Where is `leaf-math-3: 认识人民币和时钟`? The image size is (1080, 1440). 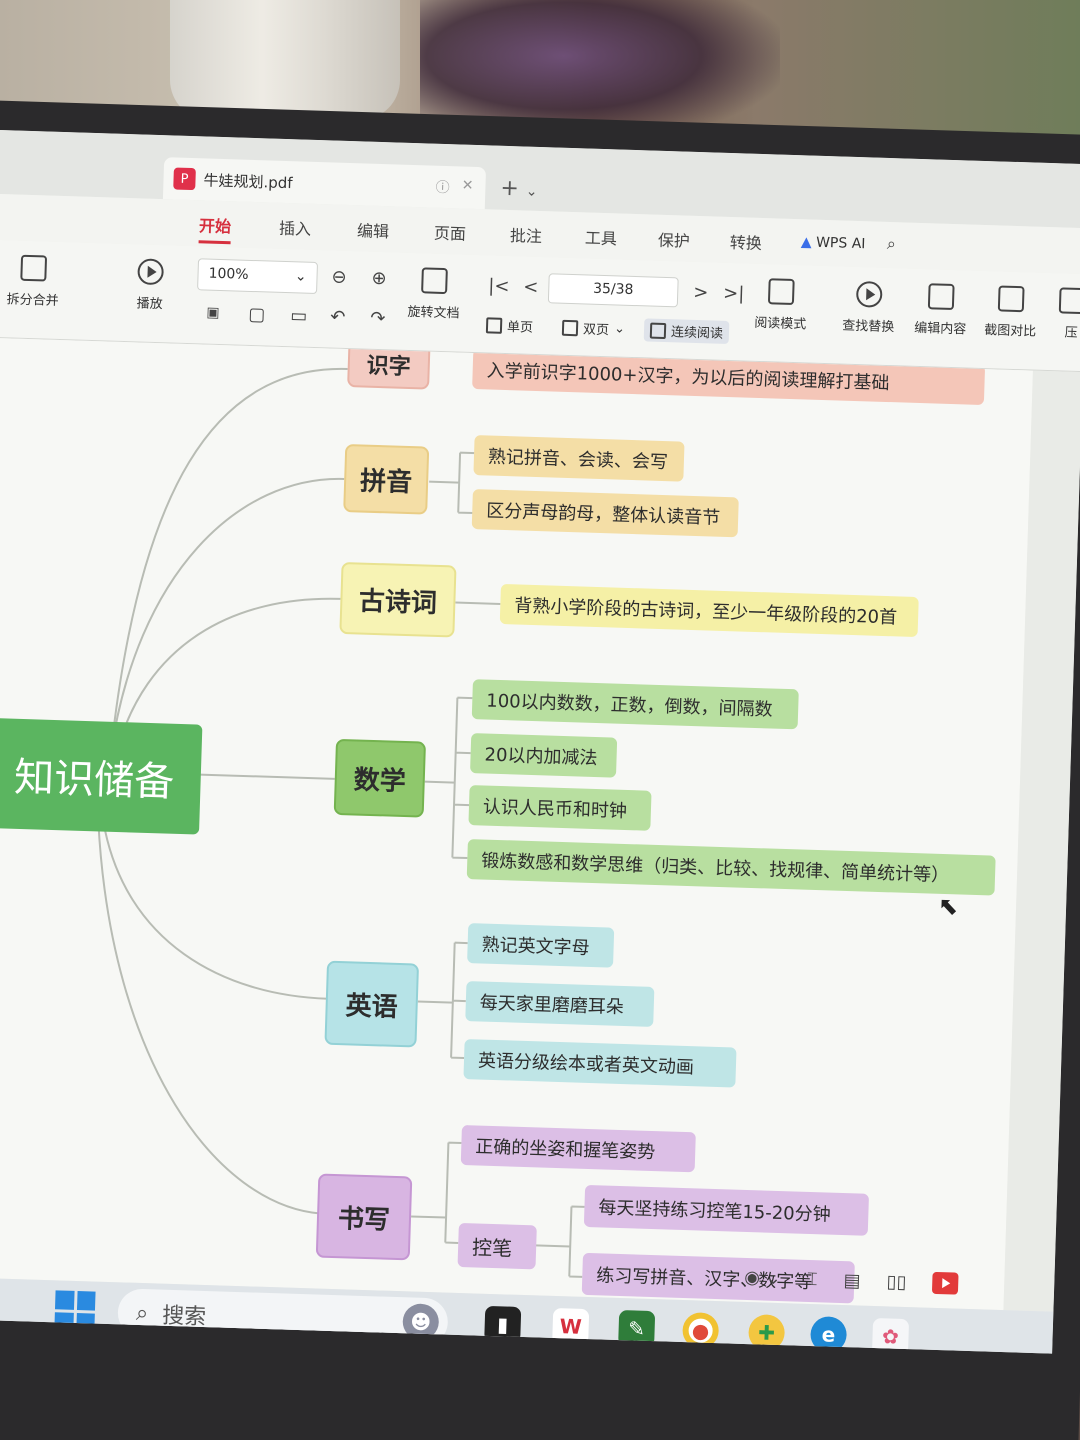
leaf-math-3: 认识人民币和时钟 is located at coordinates (560, 808).